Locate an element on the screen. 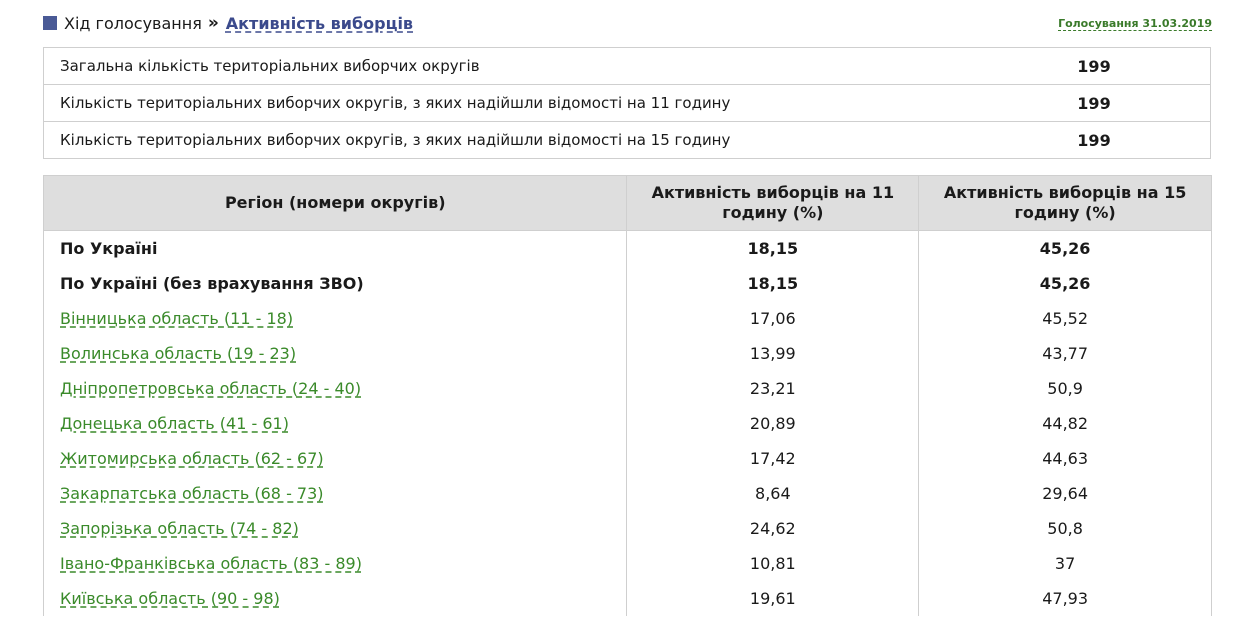 This screenshot has height=619, width=1242. cell-h15: 43,77 is located at coordinates (1065, 353).